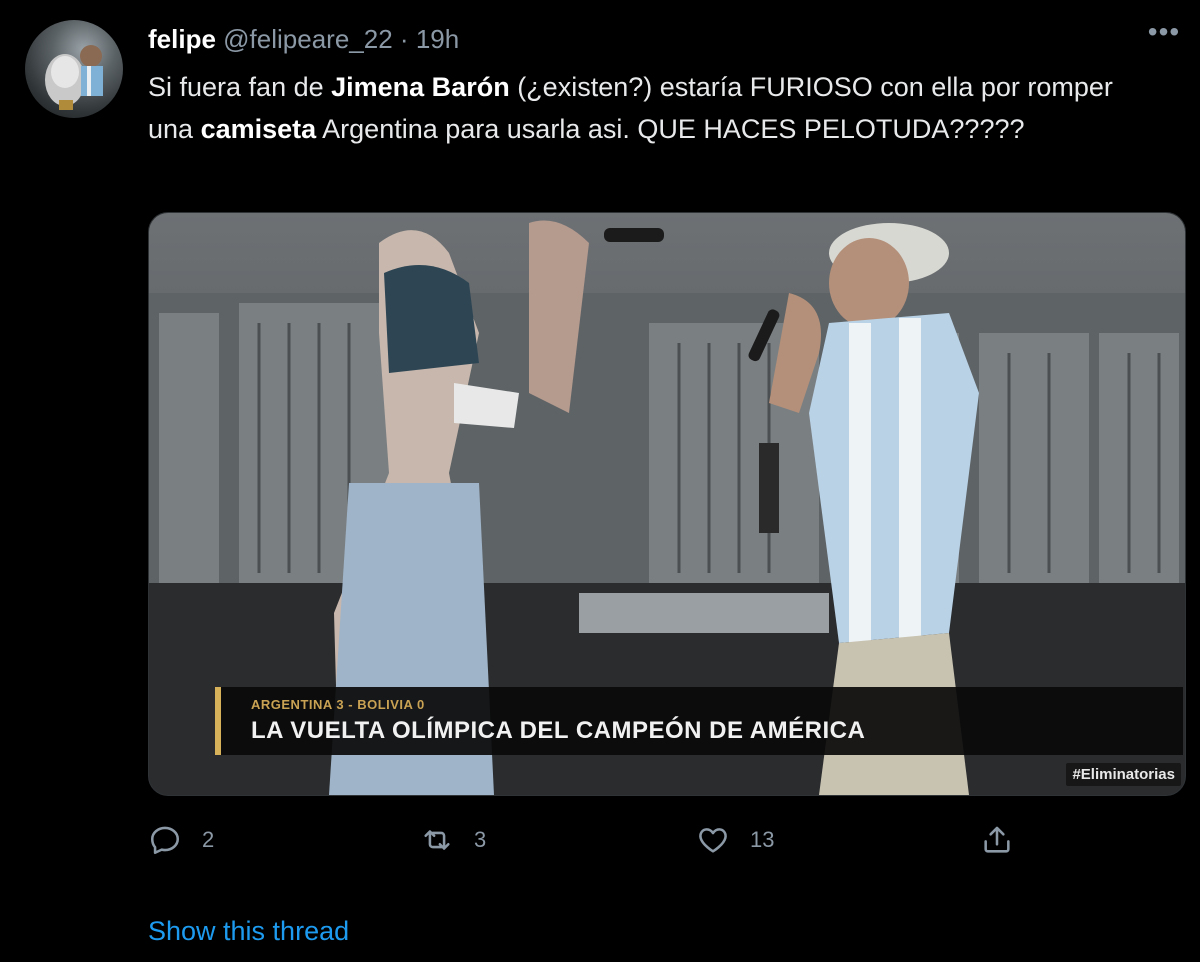 This screenshot has width=1200, height=962. Describe the element at coordinates (208, 839) in the screenshot. I see `reply-count: 2` at that location.